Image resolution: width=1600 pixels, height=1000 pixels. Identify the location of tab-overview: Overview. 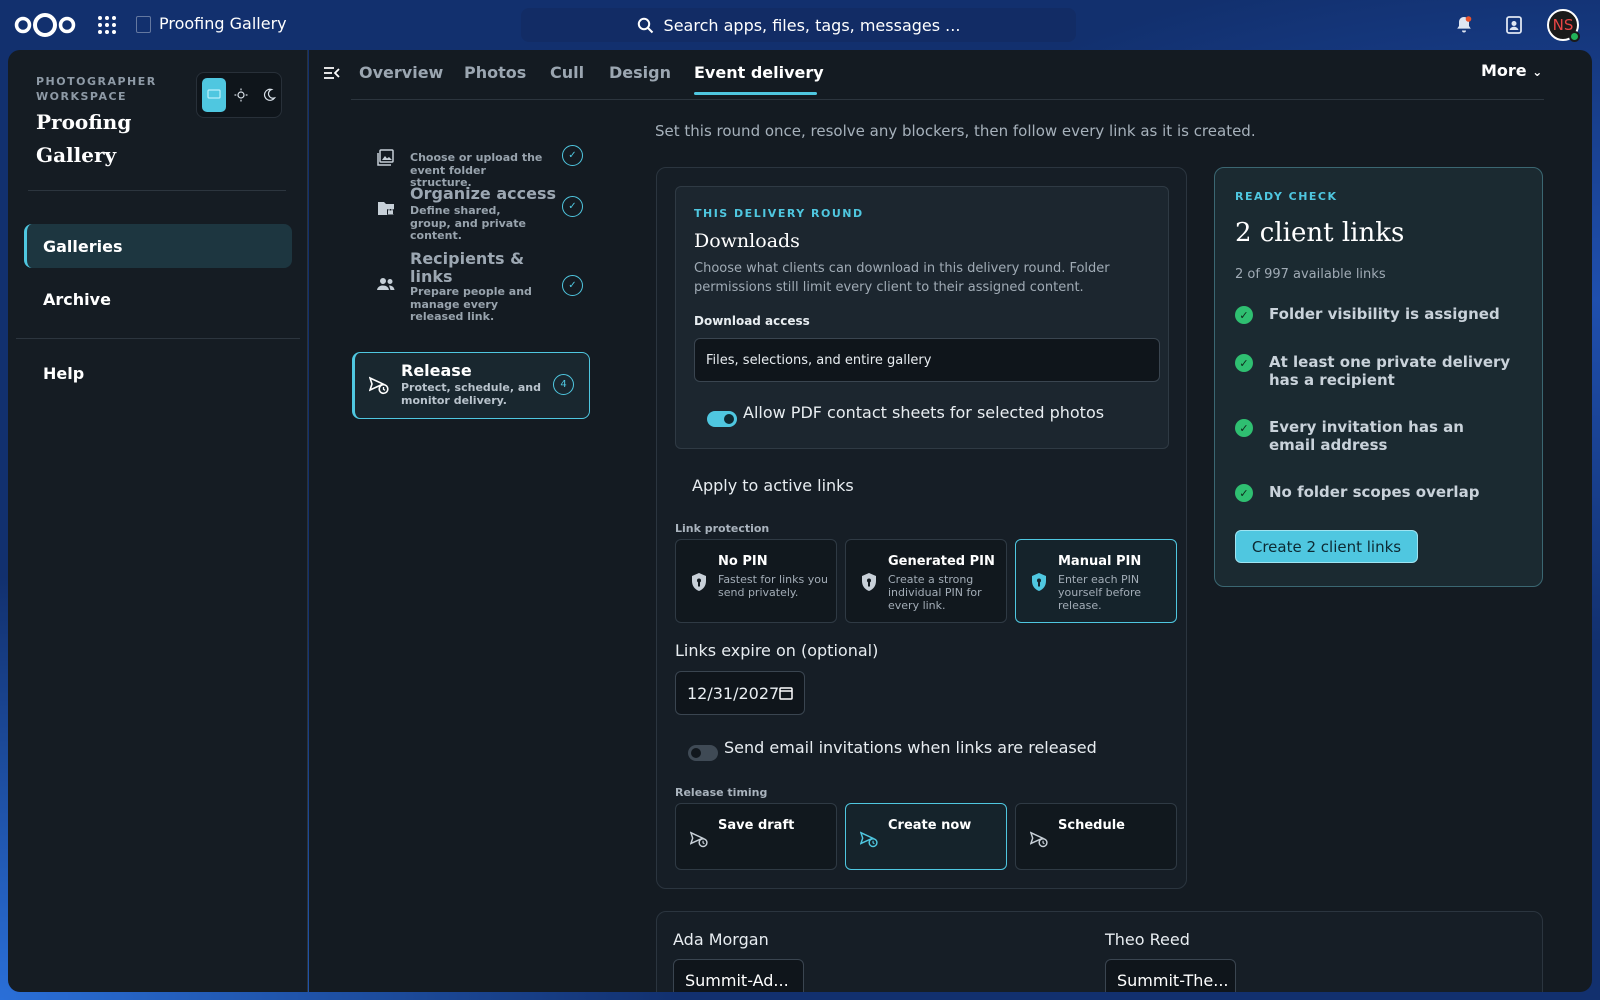
(401, 72).